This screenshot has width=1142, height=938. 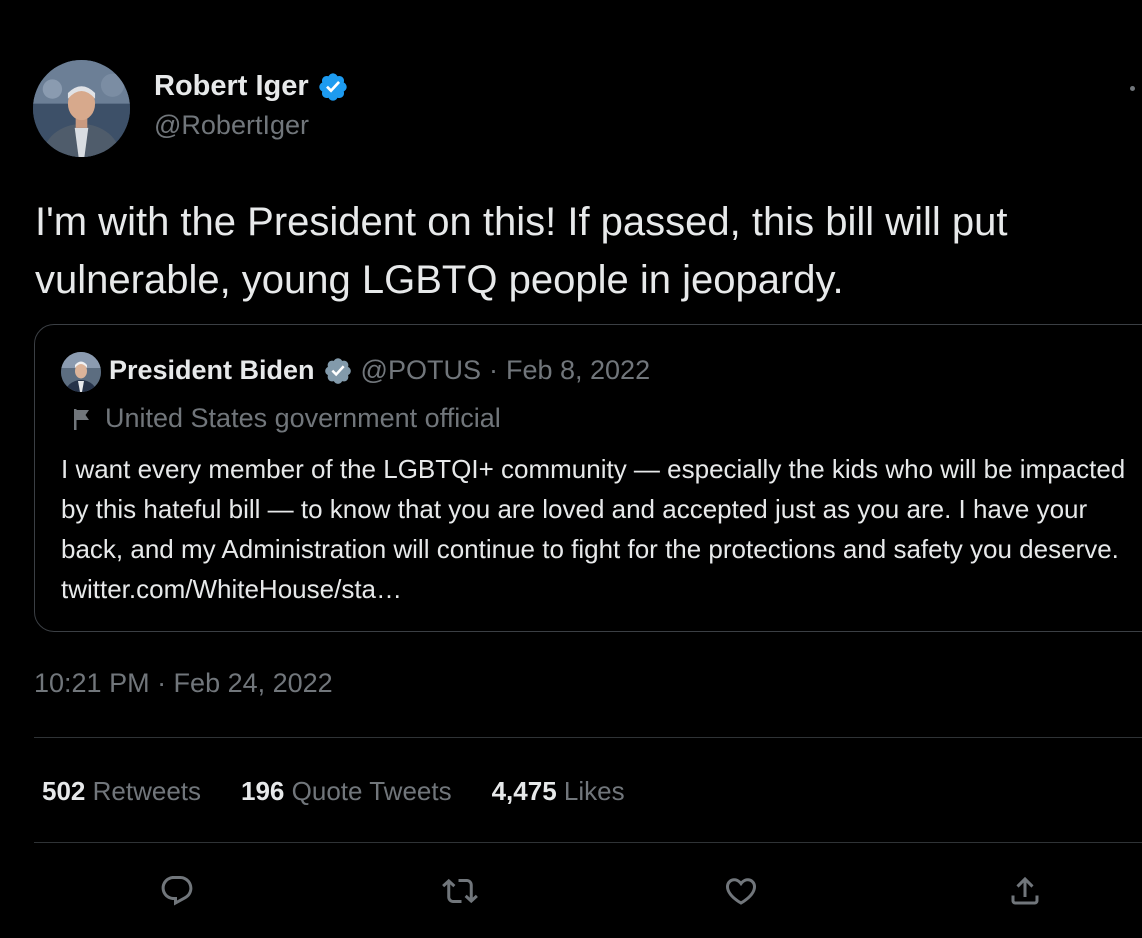 What do you see at coordinates (333, 86) in the screenshot?
I see `verified-badge-icon` at bounding box center [333, 86].